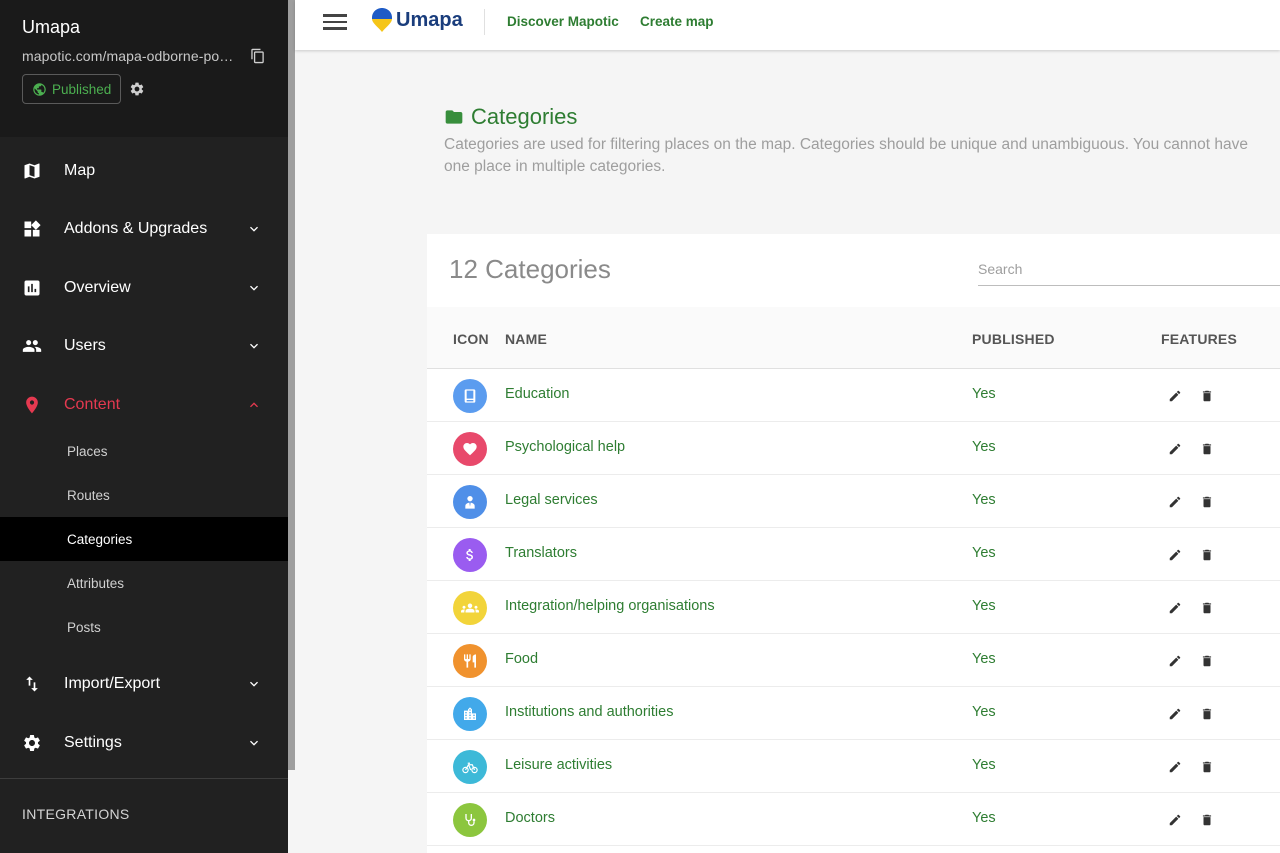 The image size is (1280, 853). What do you see at coordinates (530, 818) in the screenshot?
I see `category-name: Doctors` at bounding box center [530, 818].